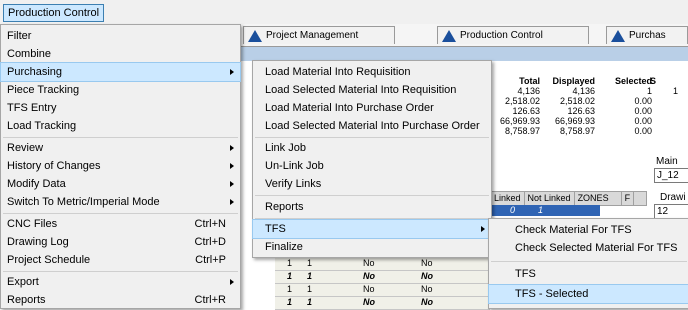  Describe the element at coordinates (628, 198) in the screenshot. I see `column-header: F` at that location.